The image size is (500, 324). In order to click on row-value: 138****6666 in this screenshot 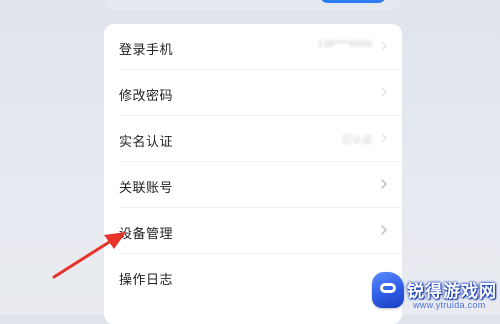, I will do `click(345, 44)`.